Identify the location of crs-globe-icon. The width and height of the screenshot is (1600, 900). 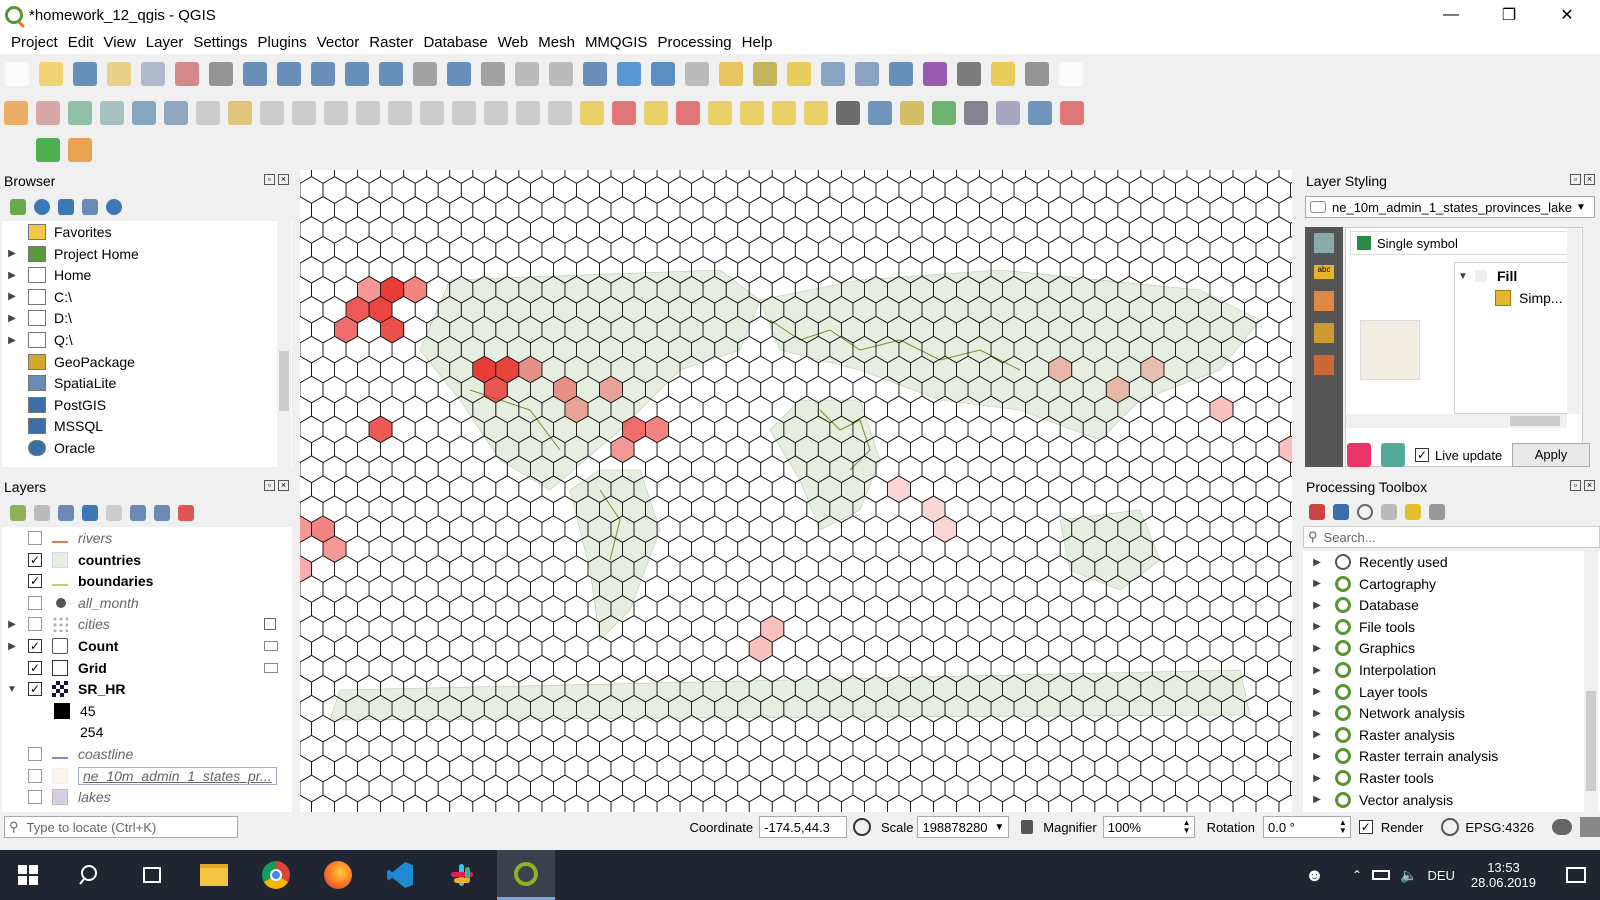
(1450, 827).